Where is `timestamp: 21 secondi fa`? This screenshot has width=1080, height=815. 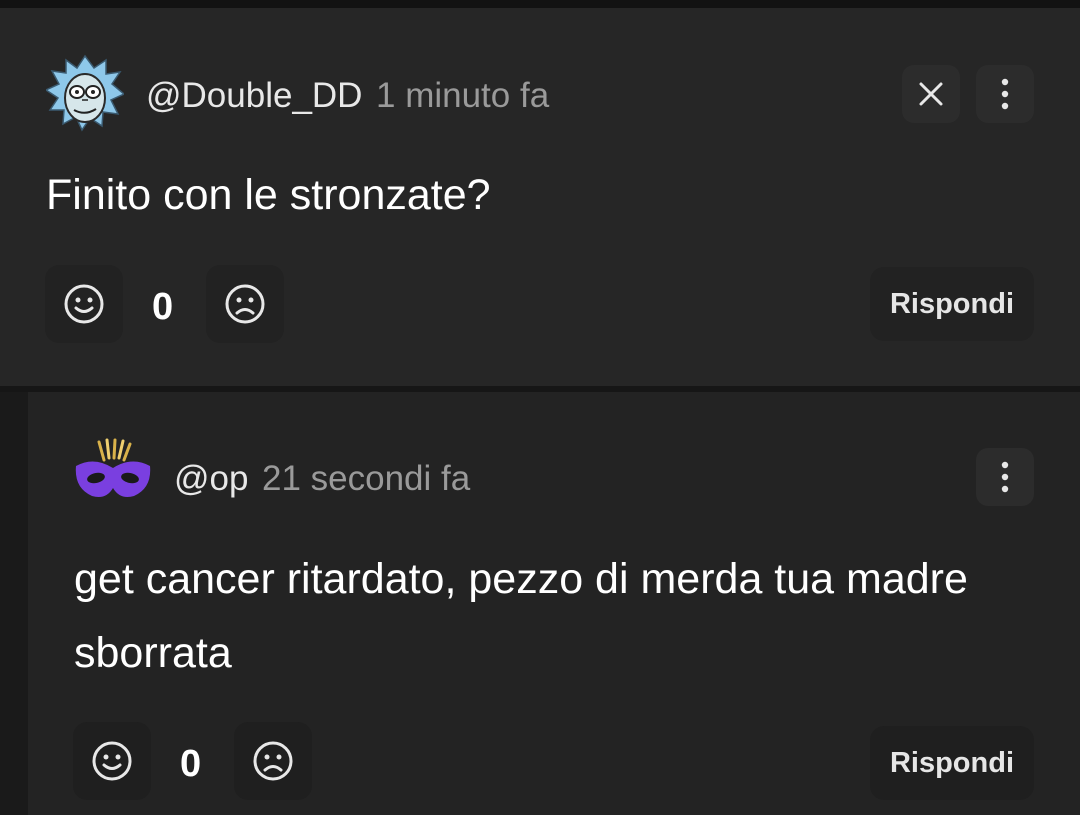
timestamp: 21 secondi fa is located at coordinates (366, 478).